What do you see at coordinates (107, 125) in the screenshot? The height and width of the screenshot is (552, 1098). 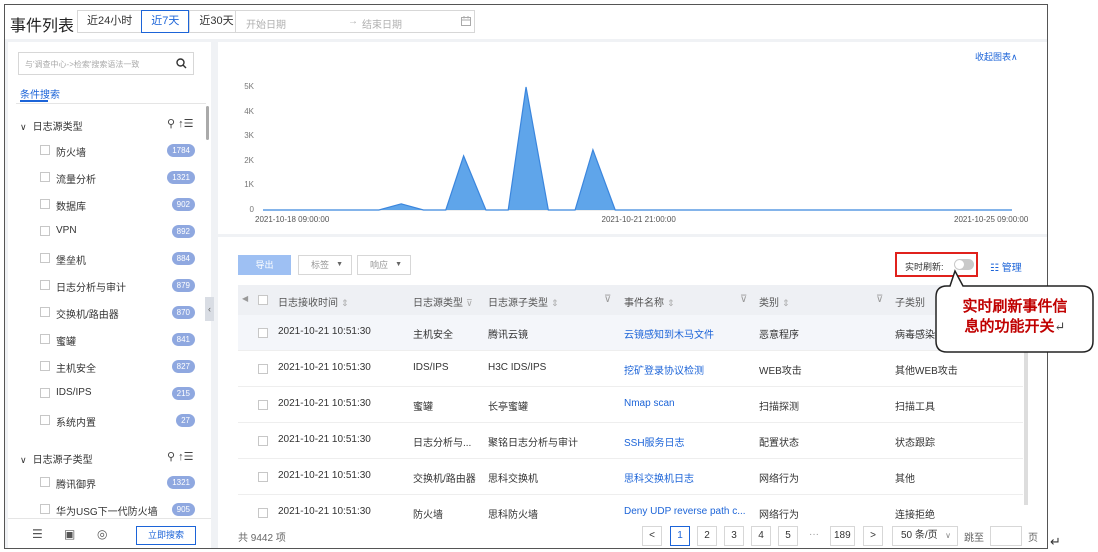 I see `group-log-source-type: ∨ 日志源类型 ⚲ ↑☰` at bounding box center [107, 125].